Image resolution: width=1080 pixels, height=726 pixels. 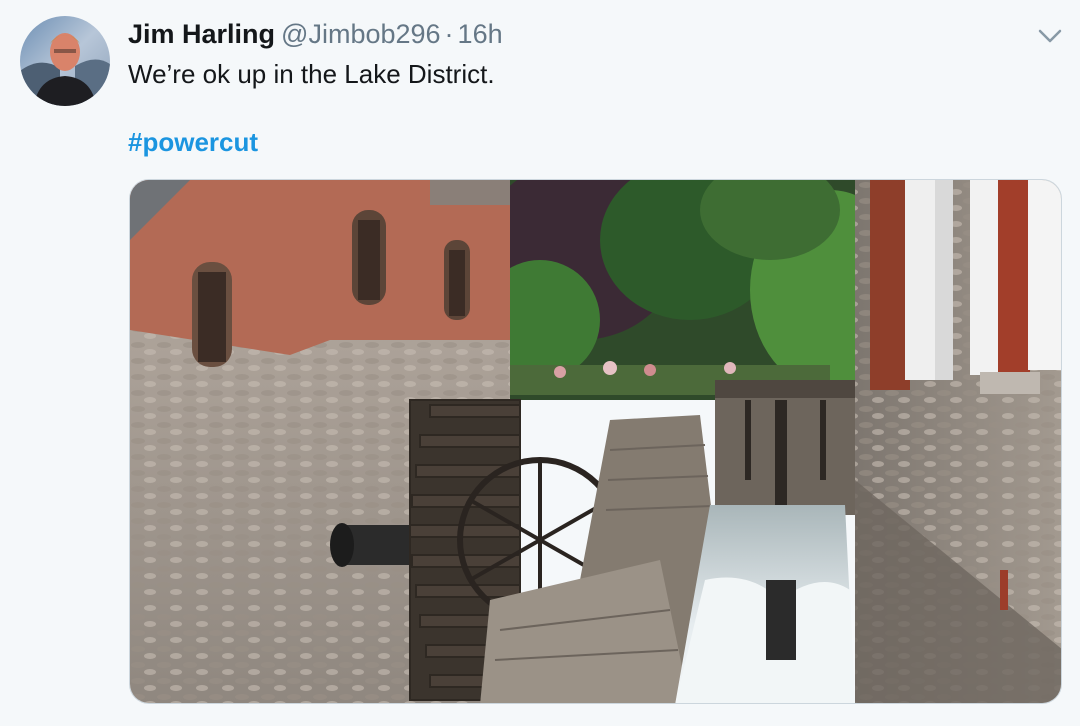 What do you see at coordinates (311, 74) in the screenshot?
I see `tweet-text: We’re ok up in the Lake District.` at bounding box center [311, 74].